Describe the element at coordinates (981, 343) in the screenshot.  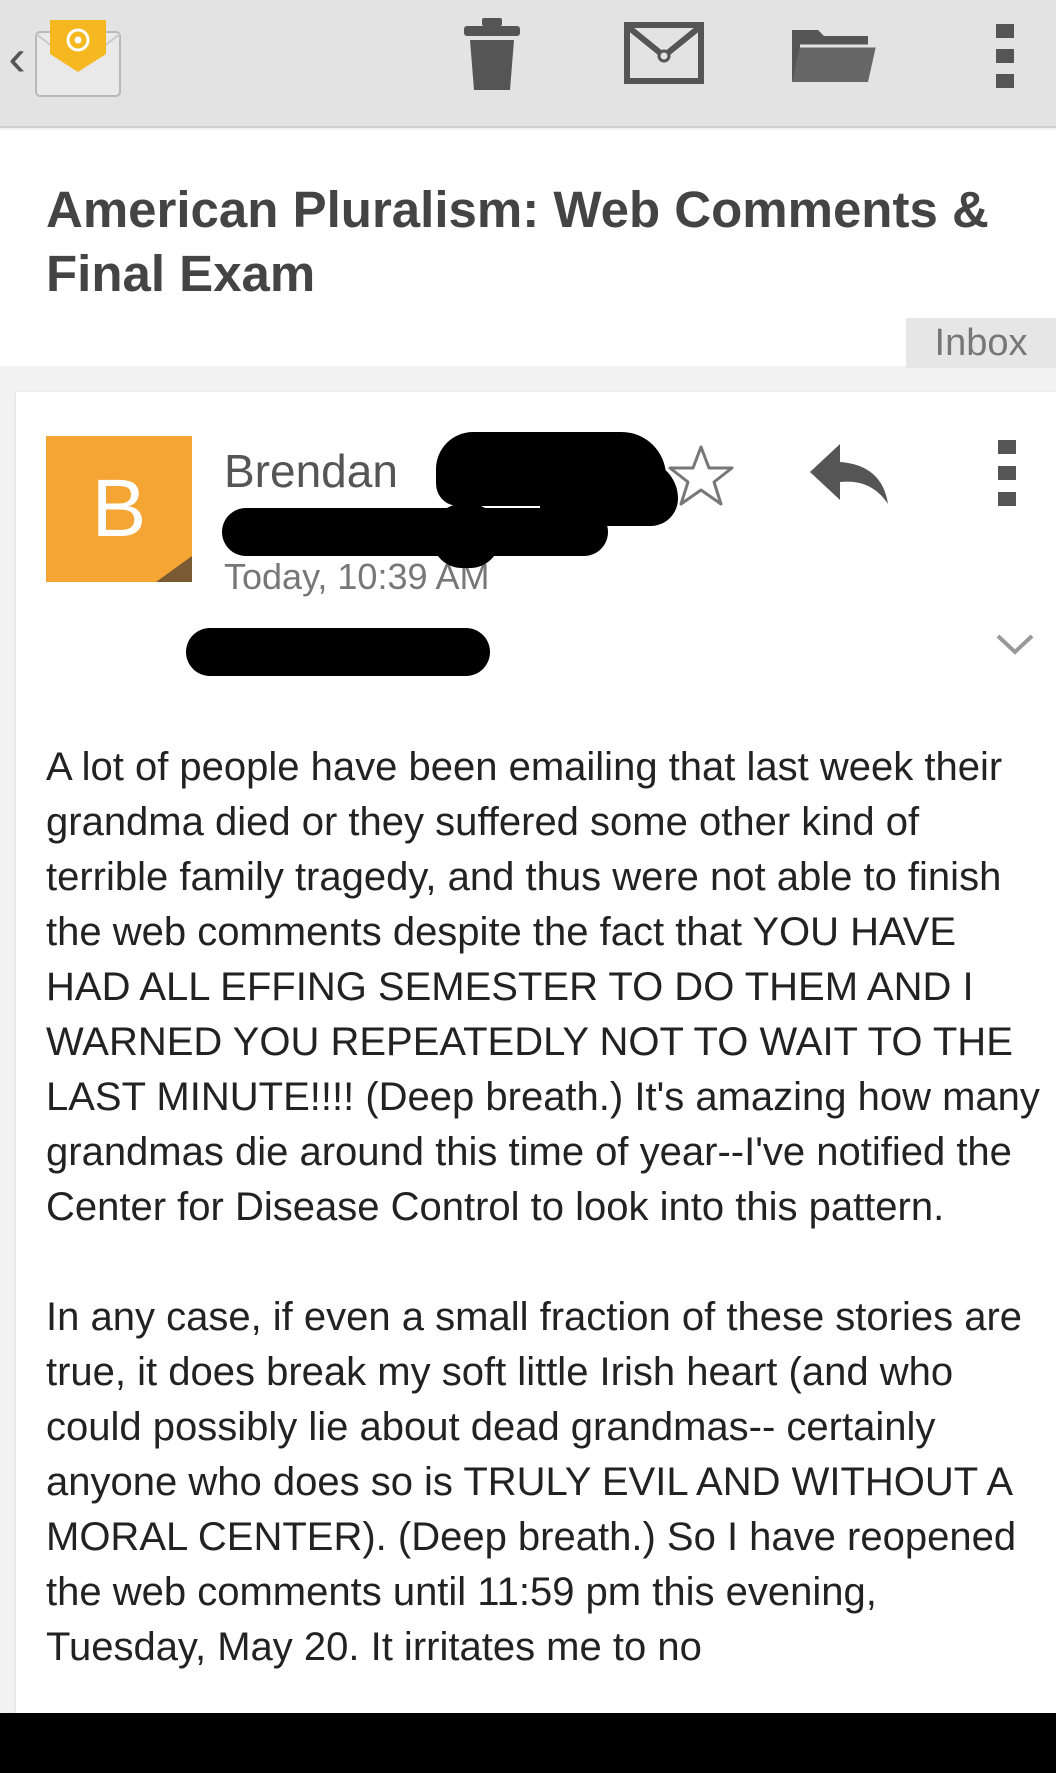
I see `inbox-label-badge: Inbox` at that location.